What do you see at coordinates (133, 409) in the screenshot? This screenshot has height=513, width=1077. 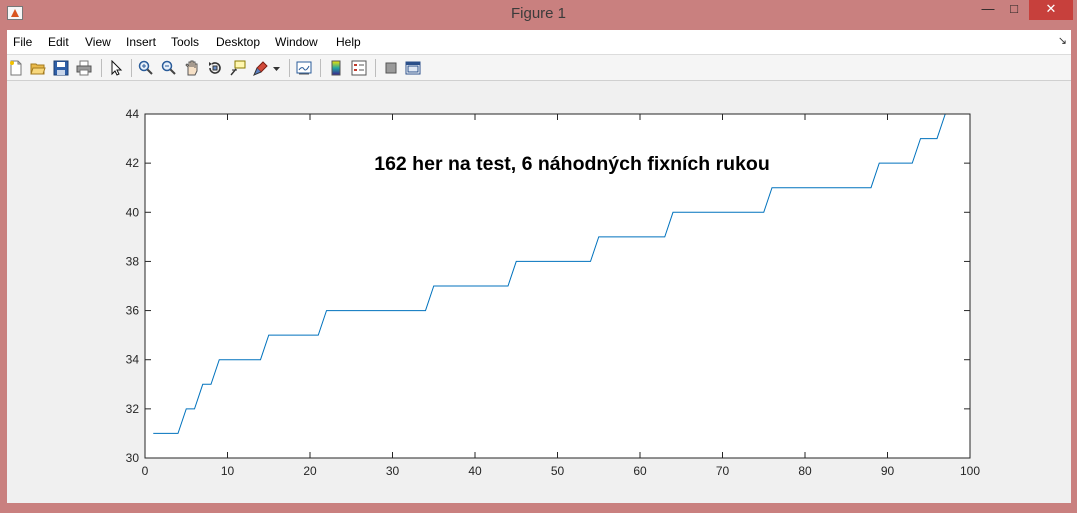 I see `y-tick-label: 32` at bounding box center [133, 409].